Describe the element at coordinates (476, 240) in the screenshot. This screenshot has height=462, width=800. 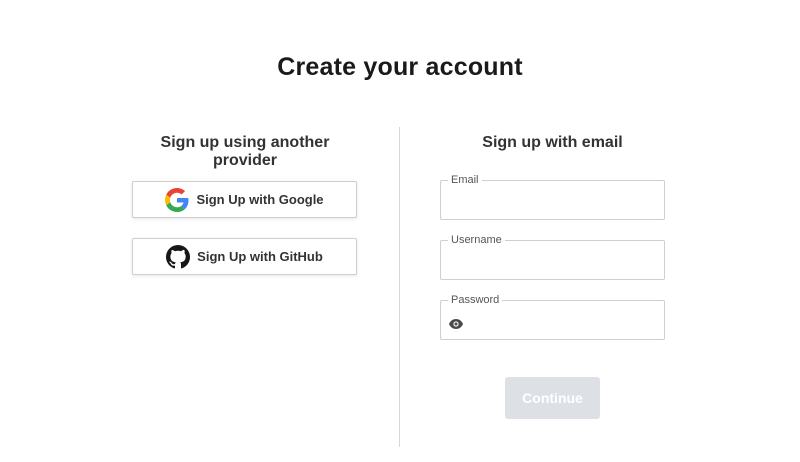
I see `username-field-label: Username` at that location.